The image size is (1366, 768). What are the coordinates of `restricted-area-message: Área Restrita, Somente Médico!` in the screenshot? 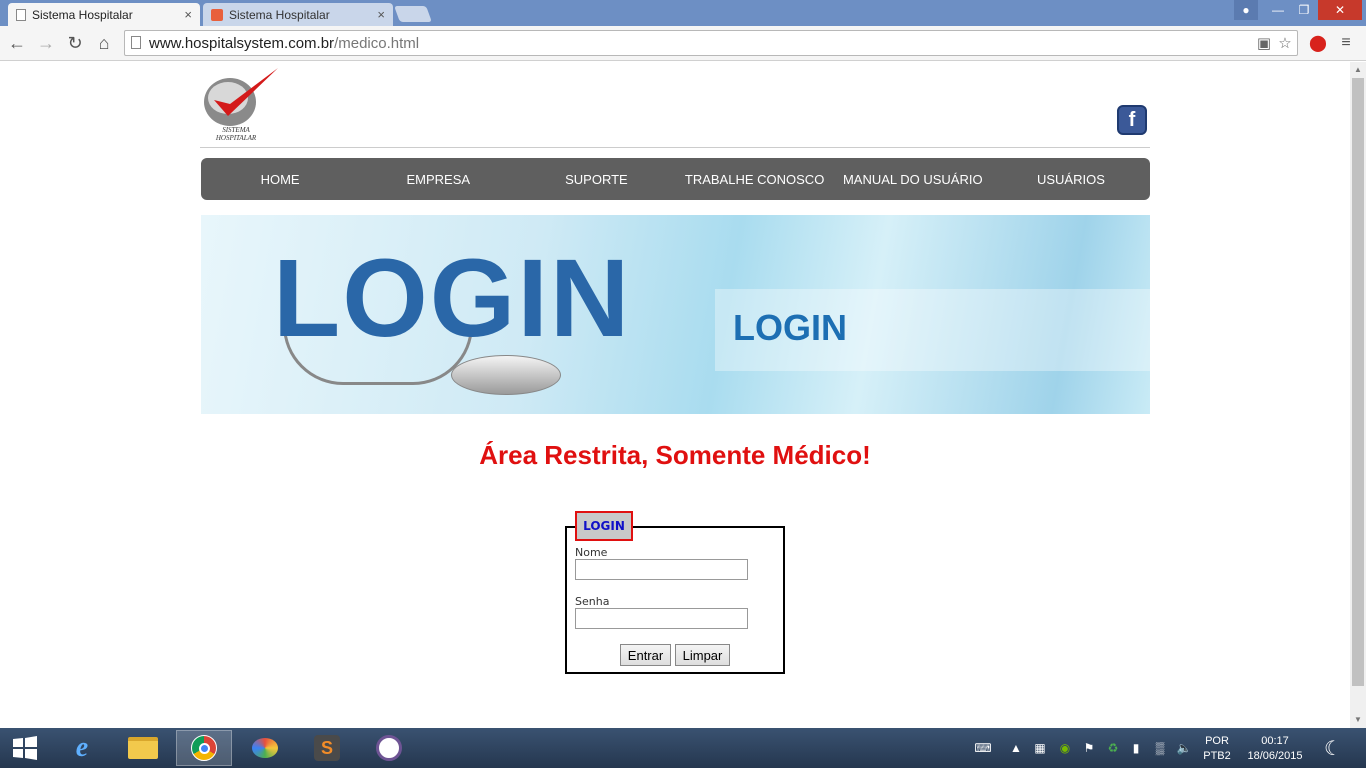 It's located at (675, 455).